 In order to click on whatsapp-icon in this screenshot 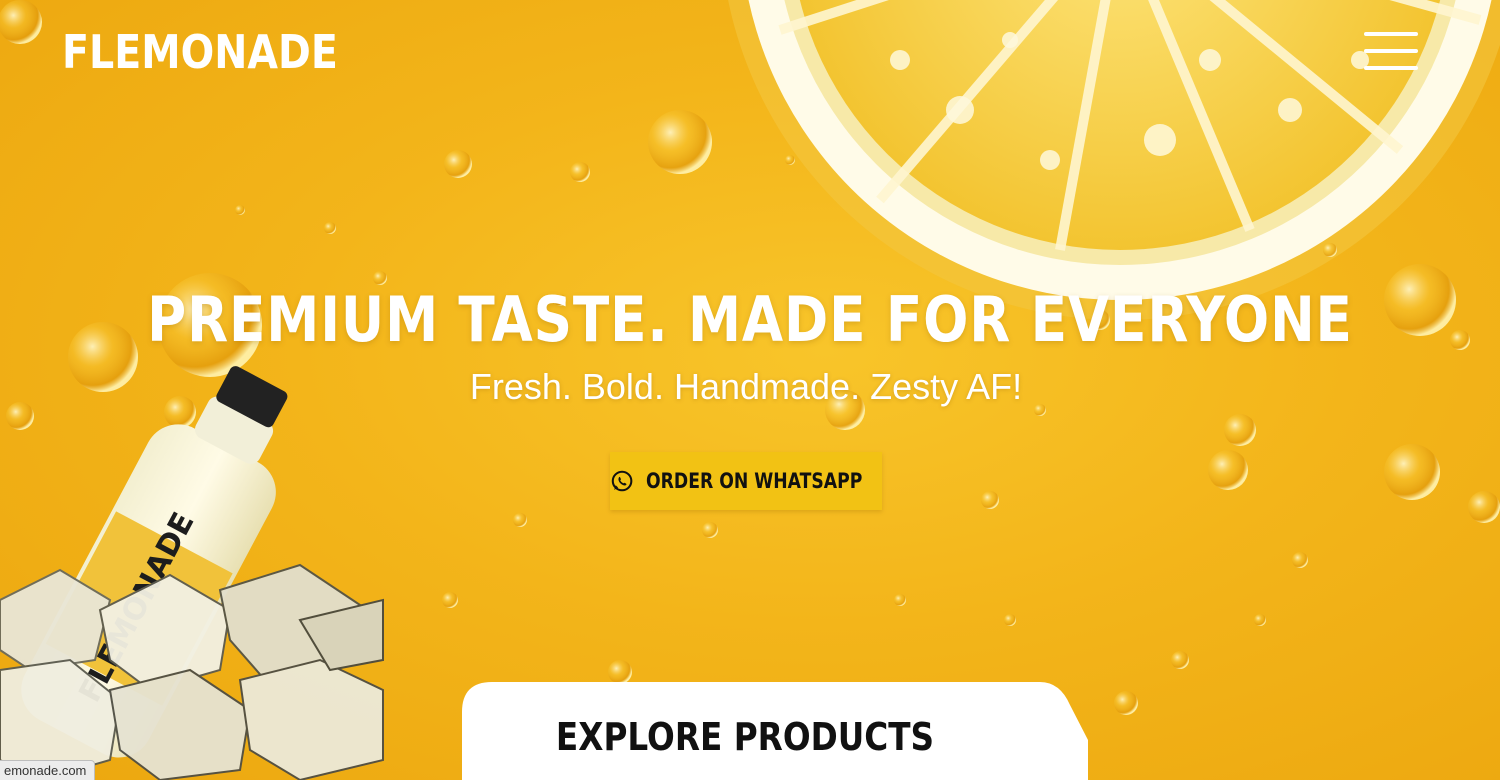, I will do `click(622, 481)`.